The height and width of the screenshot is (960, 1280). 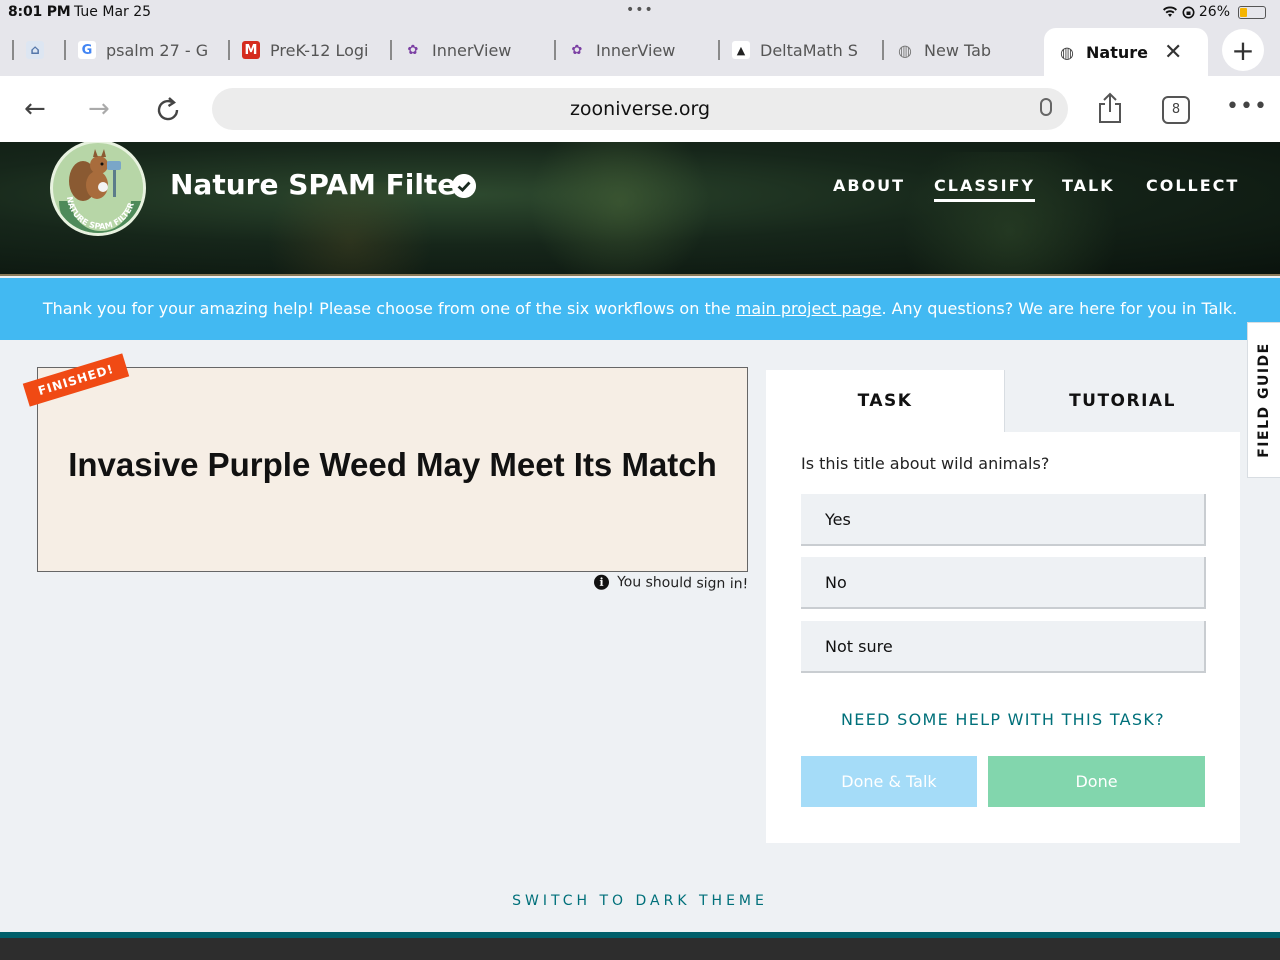 What do you see at coordinates (601, 582) in the screenshot?
I see `info-icon: i` at bounding box center [601, 582].